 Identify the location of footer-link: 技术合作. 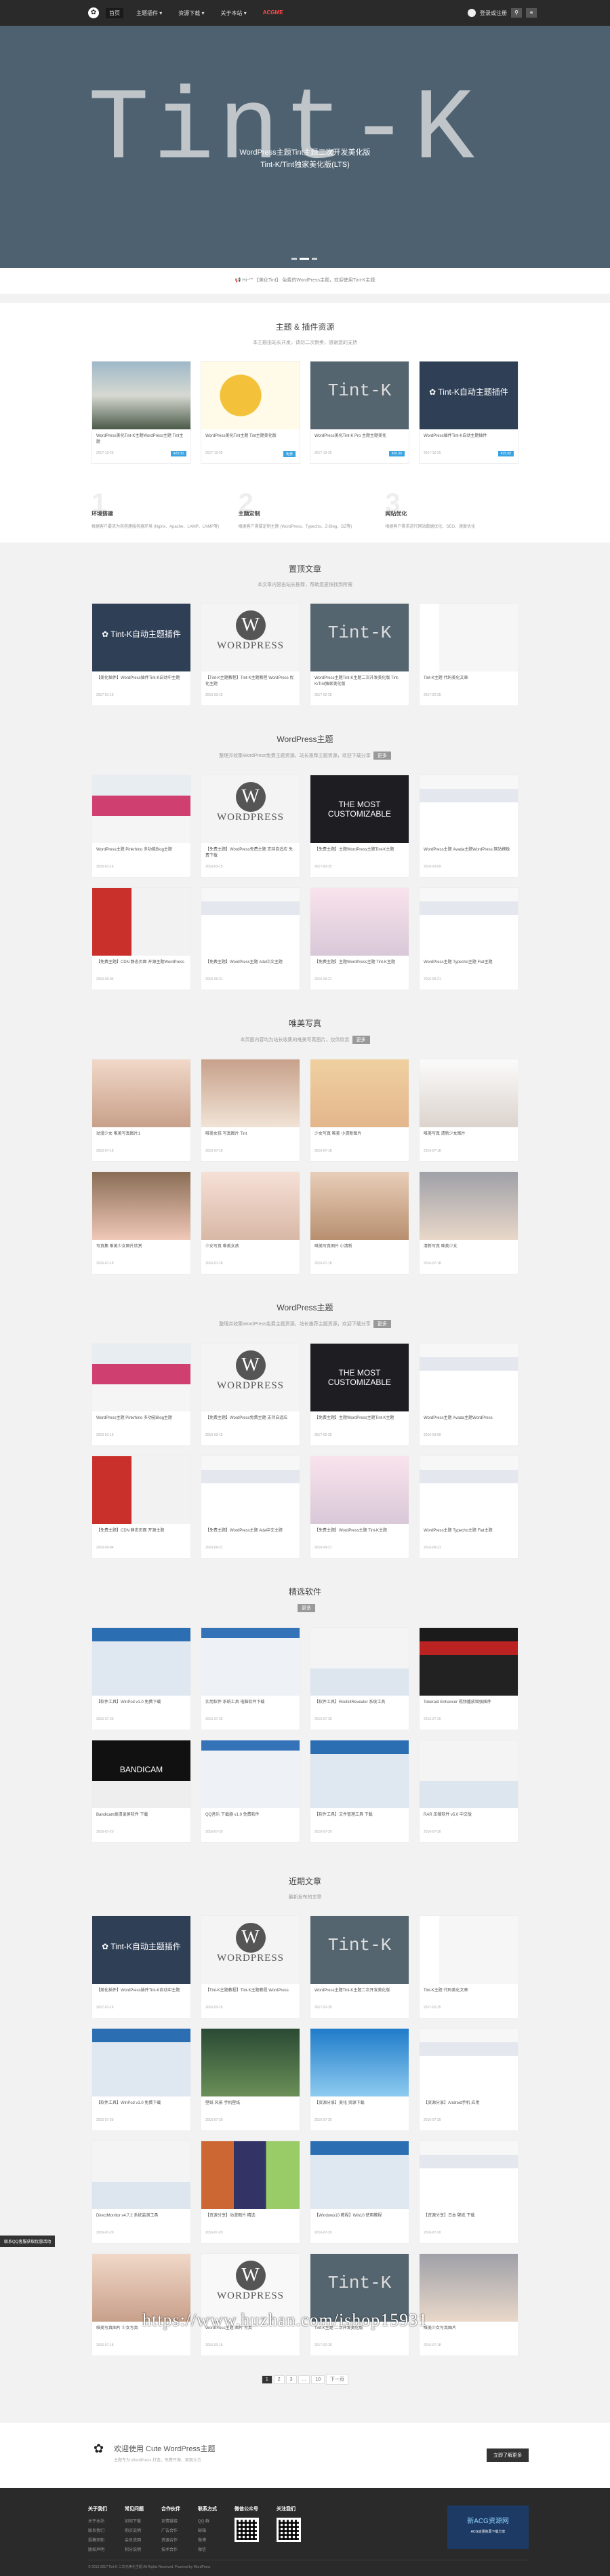
(170, 2549).